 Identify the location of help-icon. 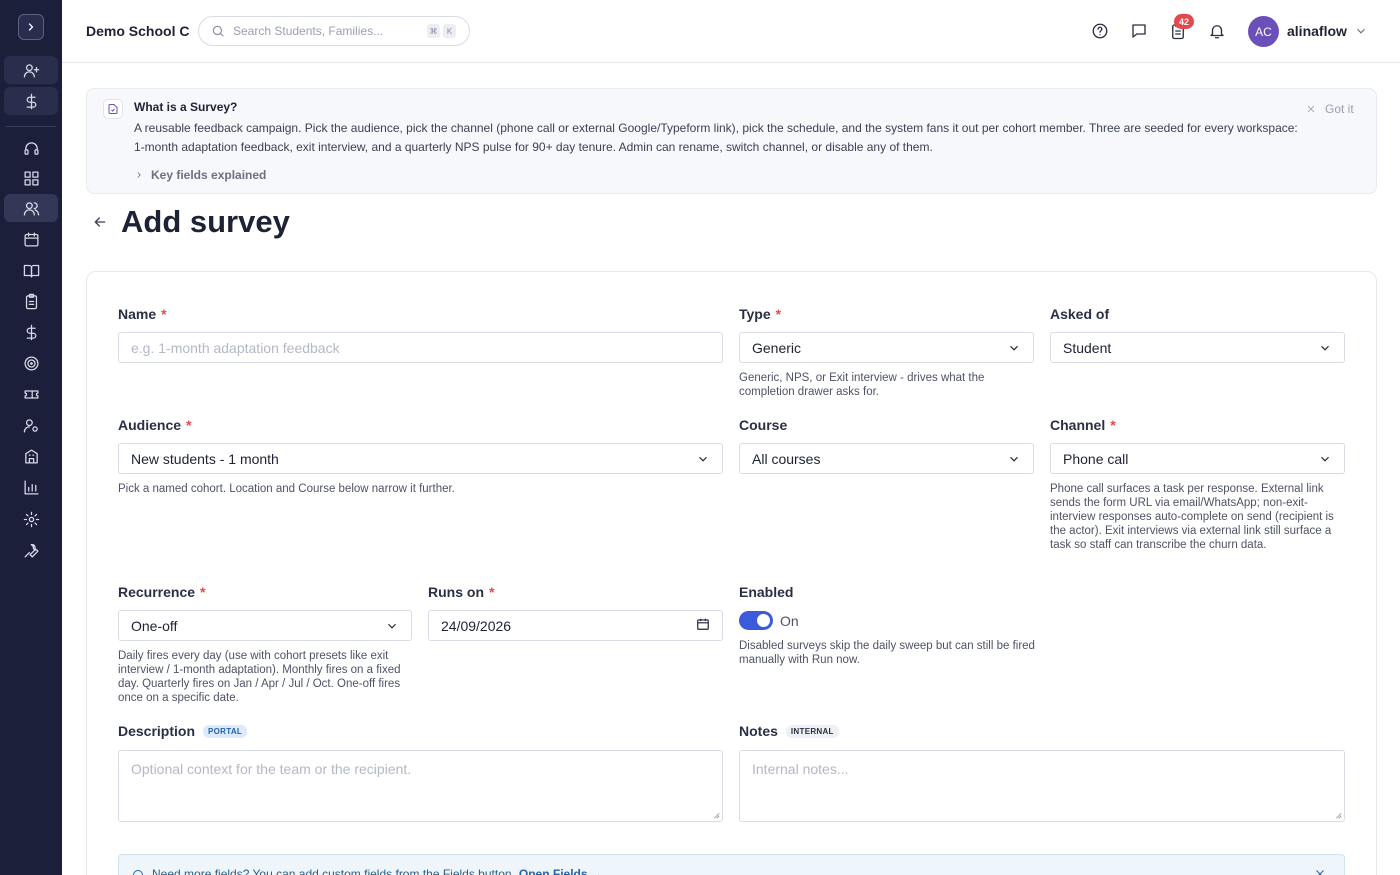
(1100, 31).